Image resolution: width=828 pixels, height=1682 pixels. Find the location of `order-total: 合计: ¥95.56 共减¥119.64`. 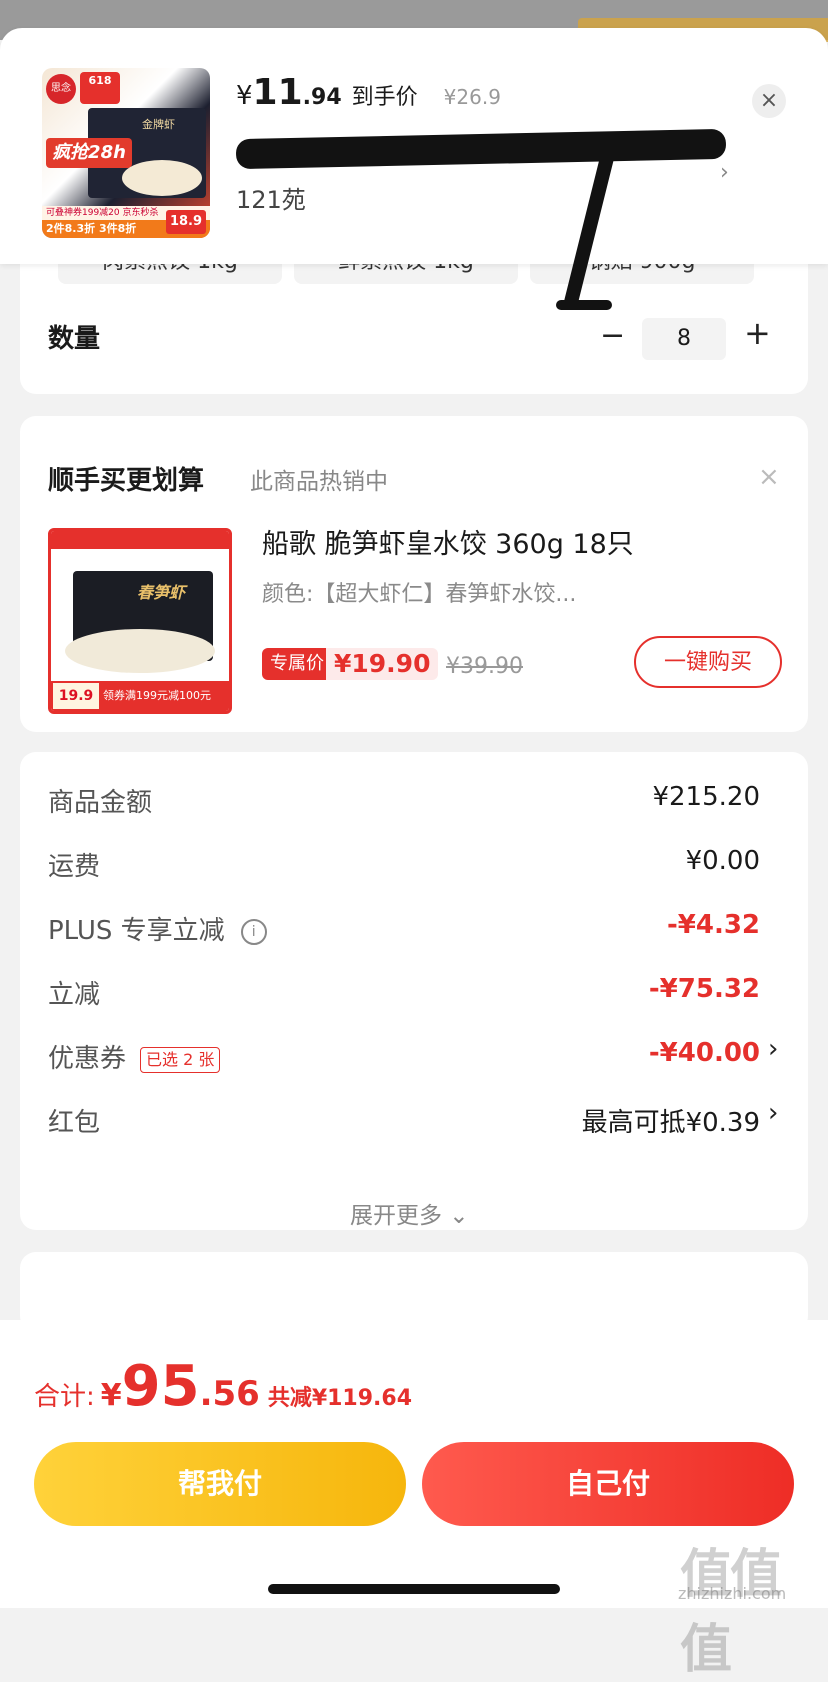

order-total: 合计: ¥95.56 共减¥119.64 is located at coordinates (223, 1386).